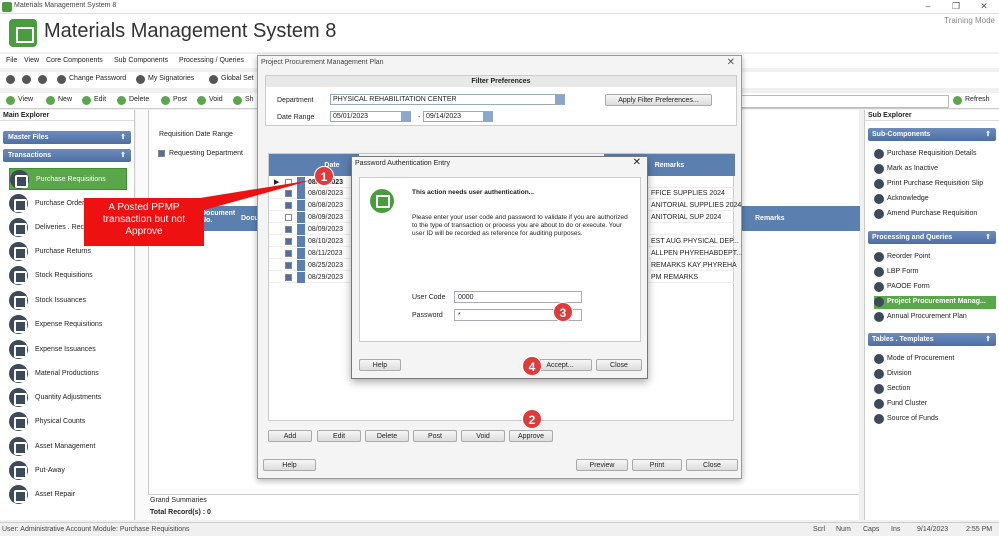 The width and height of the screenshot is (999, 536). What do you see at coordinates (68, 447) in the screenshot?
I see `nav-asset-management: Asset Management` at bounding box center [68, 447].